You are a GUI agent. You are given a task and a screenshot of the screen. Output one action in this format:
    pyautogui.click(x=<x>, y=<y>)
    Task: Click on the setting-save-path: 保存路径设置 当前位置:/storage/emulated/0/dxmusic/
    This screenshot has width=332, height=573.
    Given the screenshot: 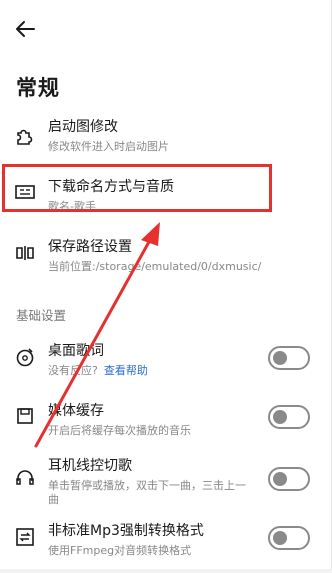 What is the action you would take?
    pyautogui.click(x=166, y=253)
    